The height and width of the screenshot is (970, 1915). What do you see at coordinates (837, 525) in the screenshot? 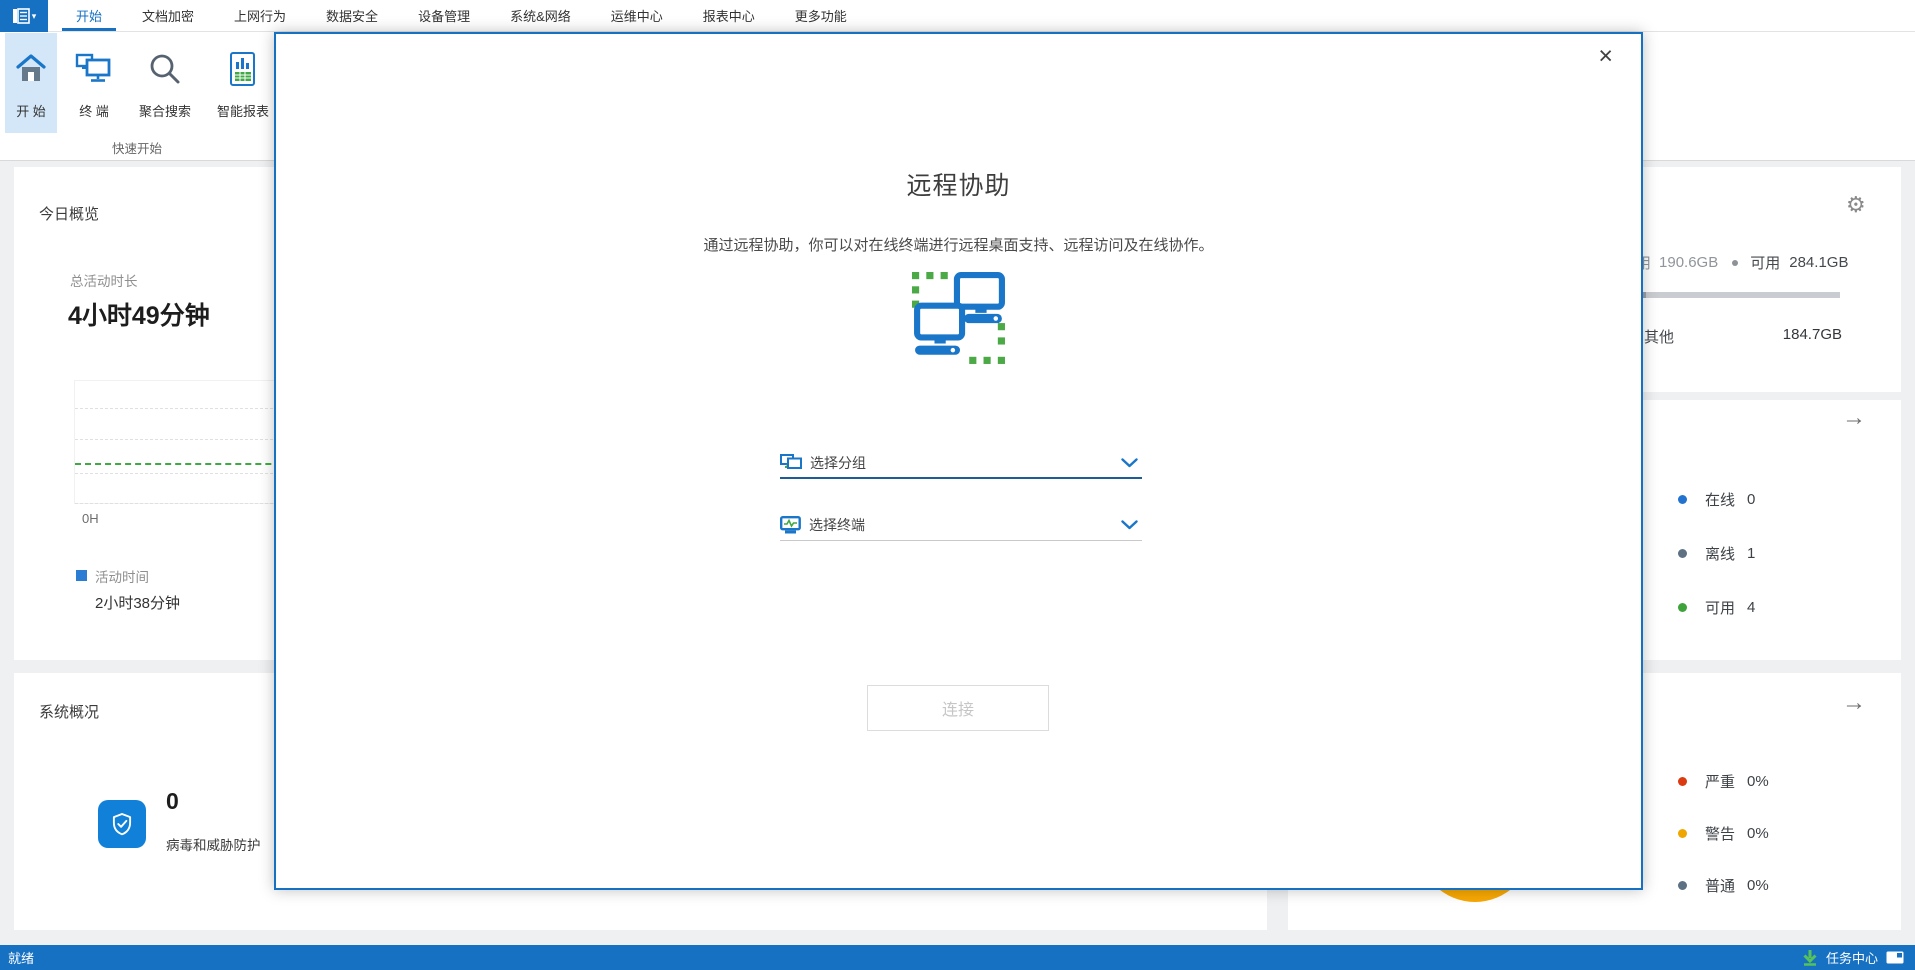
I see `terminal-select-placeholder: 选择终端` at bounding box center [837, 525].